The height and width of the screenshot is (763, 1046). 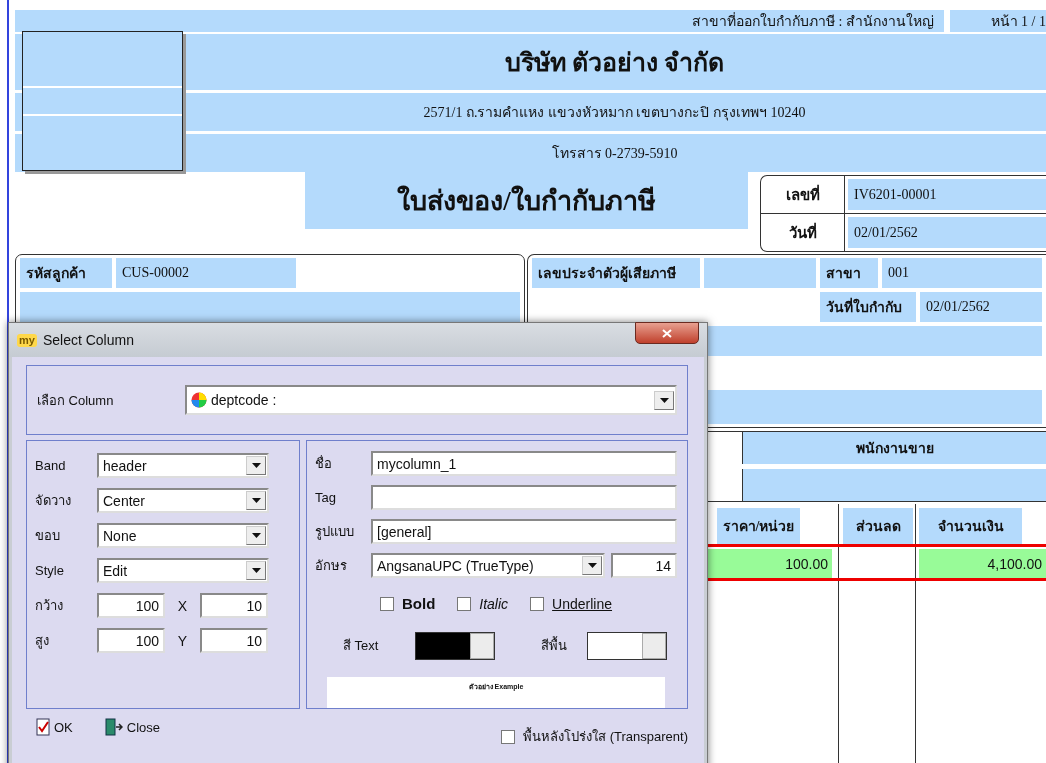 What do you see at coordinates (571, 603) in the screenshot?
I see `style-checkbox: Underline` at bounding box center [571, 603].